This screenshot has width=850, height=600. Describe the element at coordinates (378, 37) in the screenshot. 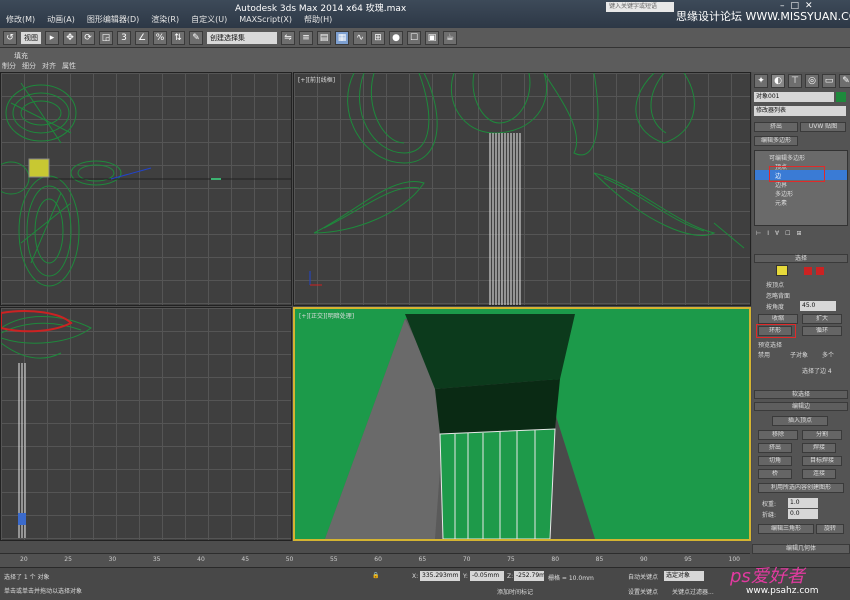

I see `schematic-icon: ⊞` at that location.